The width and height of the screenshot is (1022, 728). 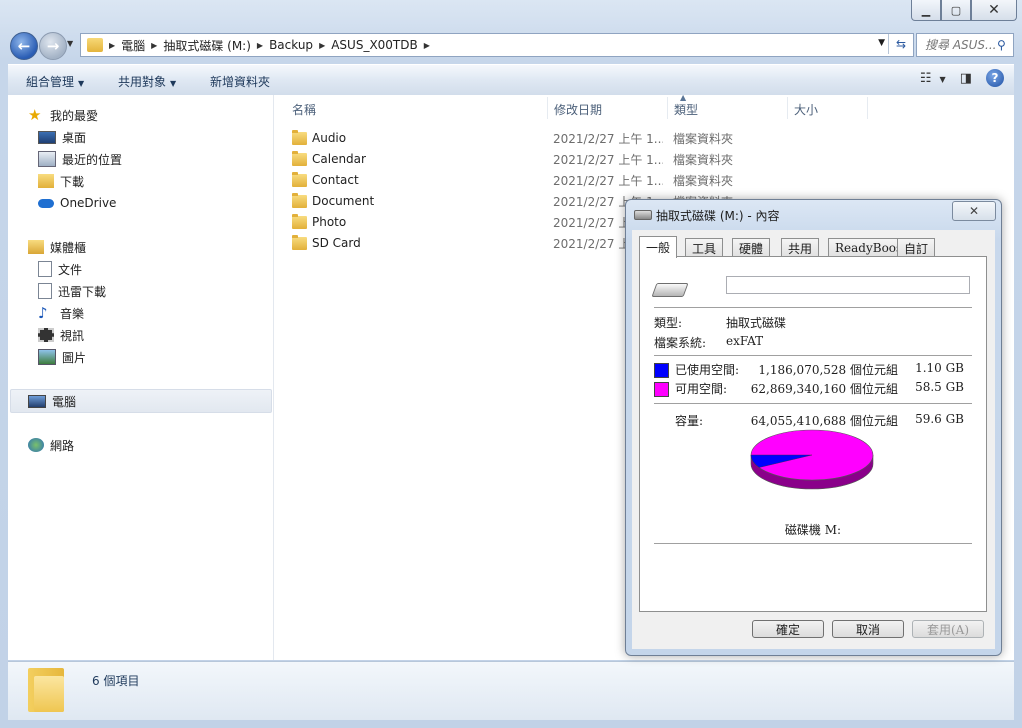 What do you see at coordinates (80, 159) in the screenshot?
I see `nav-recent: 最近的位置` at bounding box center [80, 159].